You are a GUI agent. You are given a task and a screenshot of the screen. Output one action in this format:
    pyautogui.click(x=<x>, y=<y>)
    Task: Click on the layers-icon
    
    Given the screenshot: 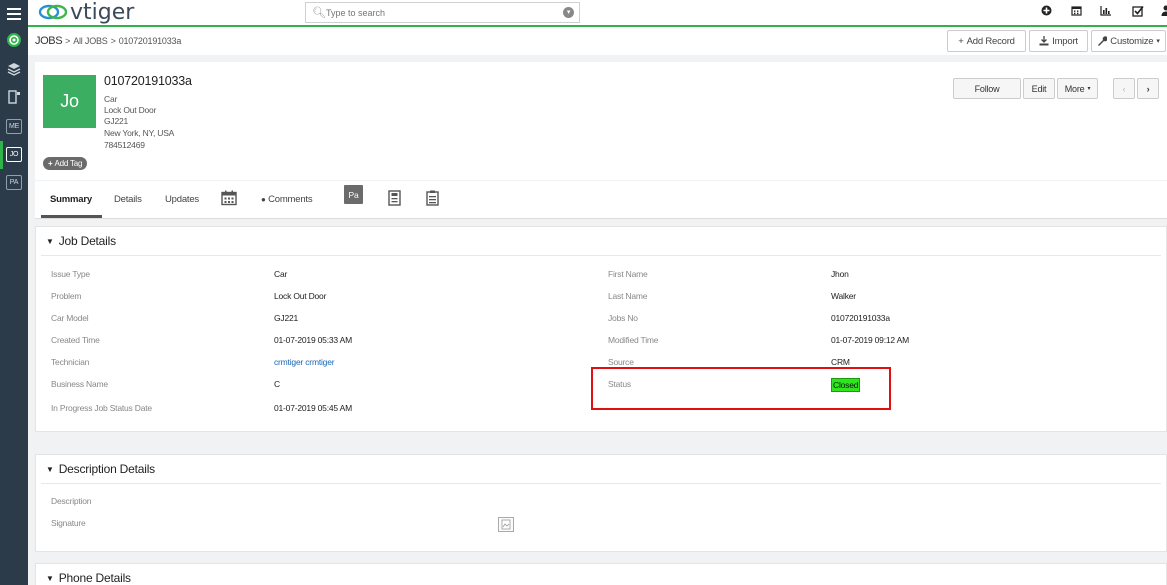 What is the action you would take?
    pyautogui.click(x=14, y=69)
    